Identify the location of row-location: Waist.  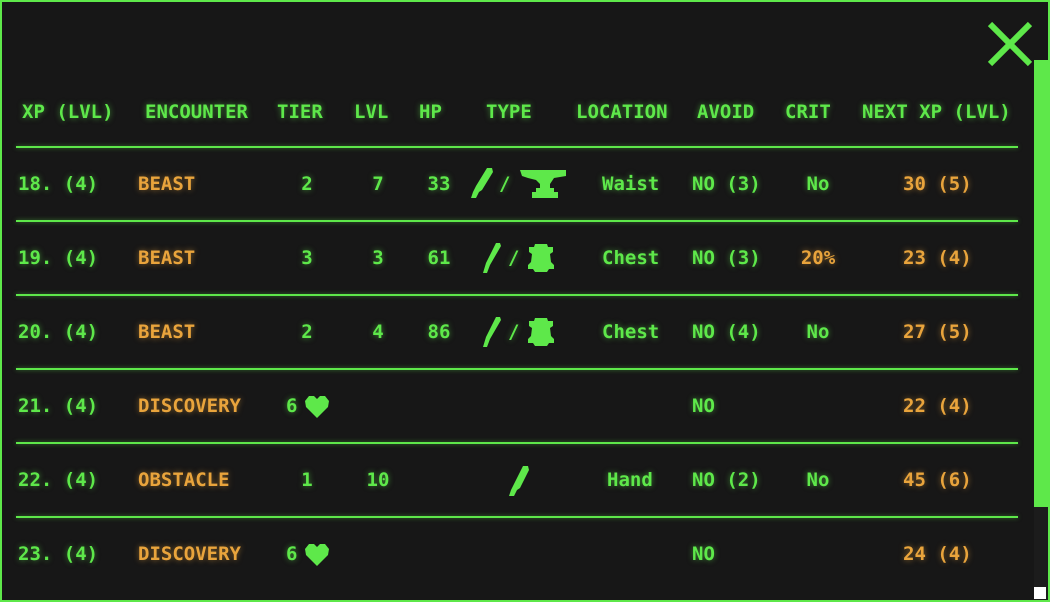
(631, 184).